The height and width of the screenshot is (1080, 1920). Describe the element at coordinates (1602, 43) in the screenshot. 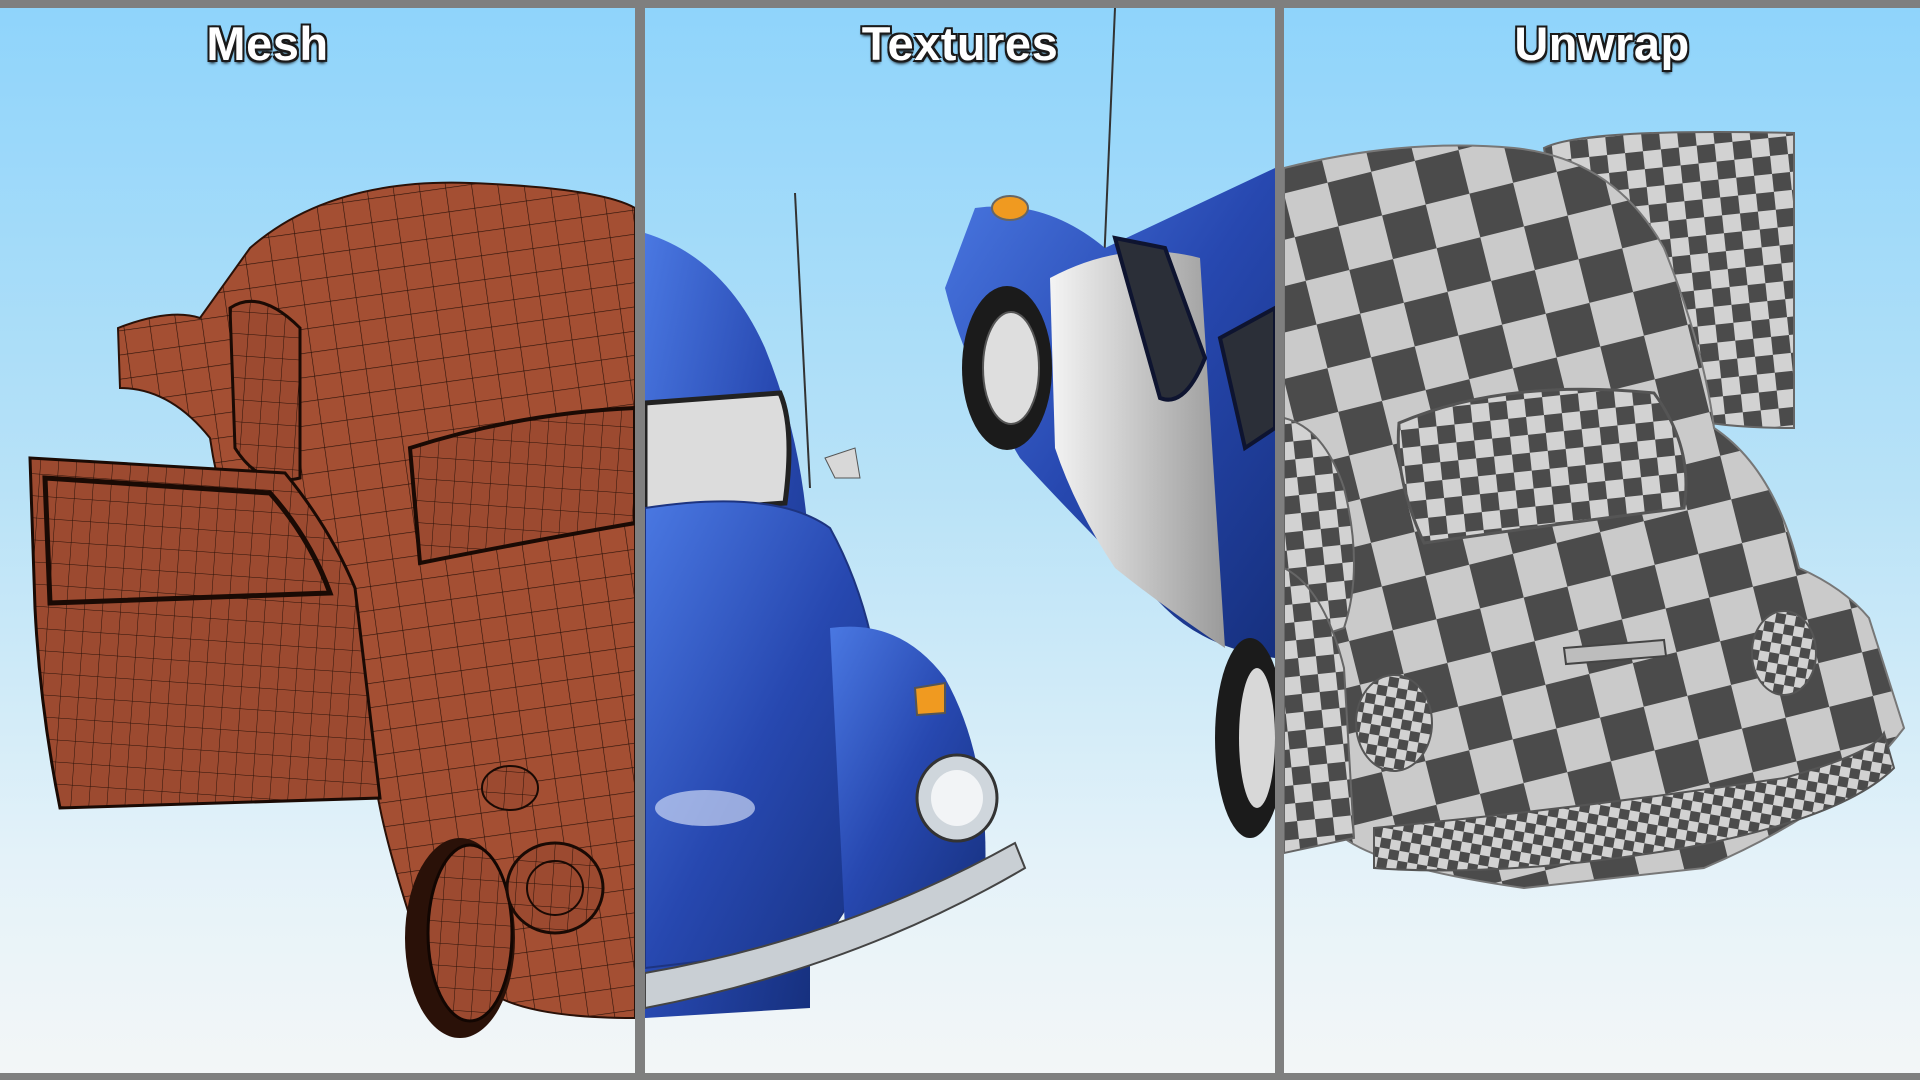

I see `unwrap-title: Unwrap` at that location.